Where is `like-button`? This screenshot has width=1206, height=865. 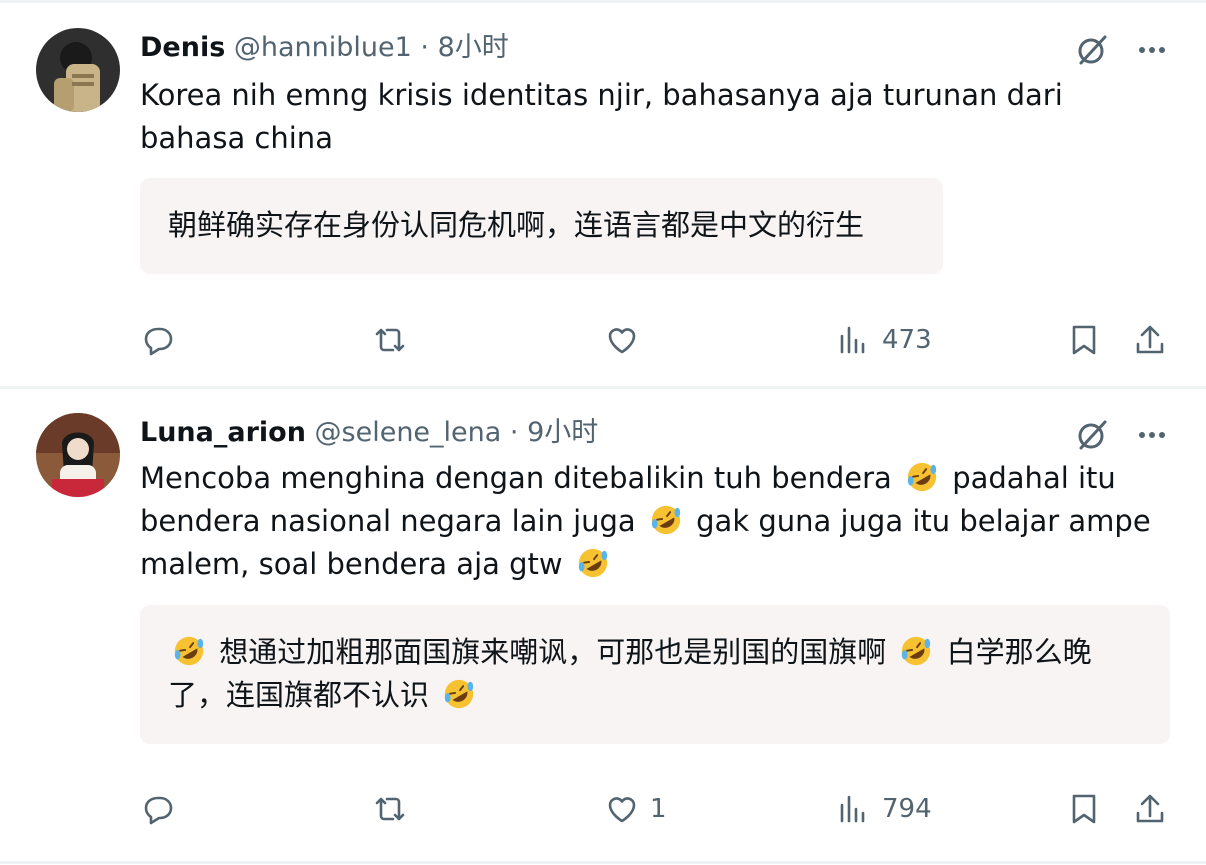 like-button is located at coordinates (622, 340).